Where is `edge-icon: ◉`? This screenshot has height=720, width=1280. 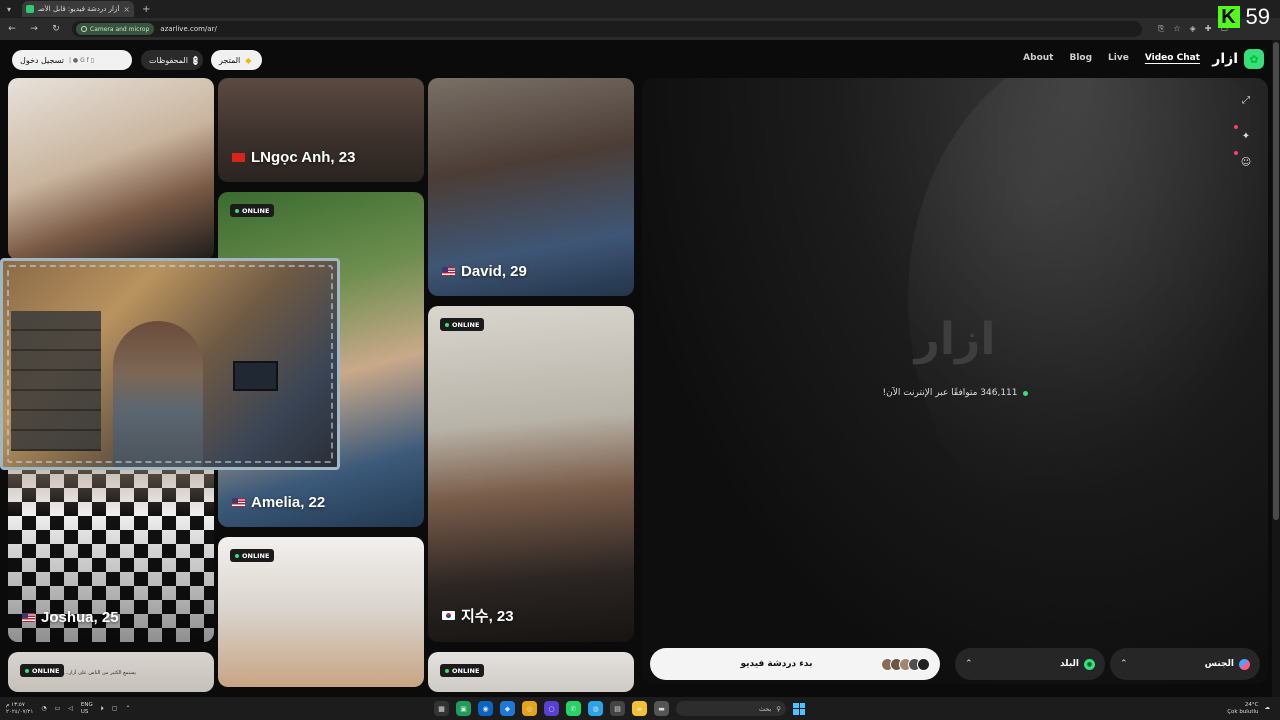 edge-icon: ◉ is located at coordinates (485, 708).